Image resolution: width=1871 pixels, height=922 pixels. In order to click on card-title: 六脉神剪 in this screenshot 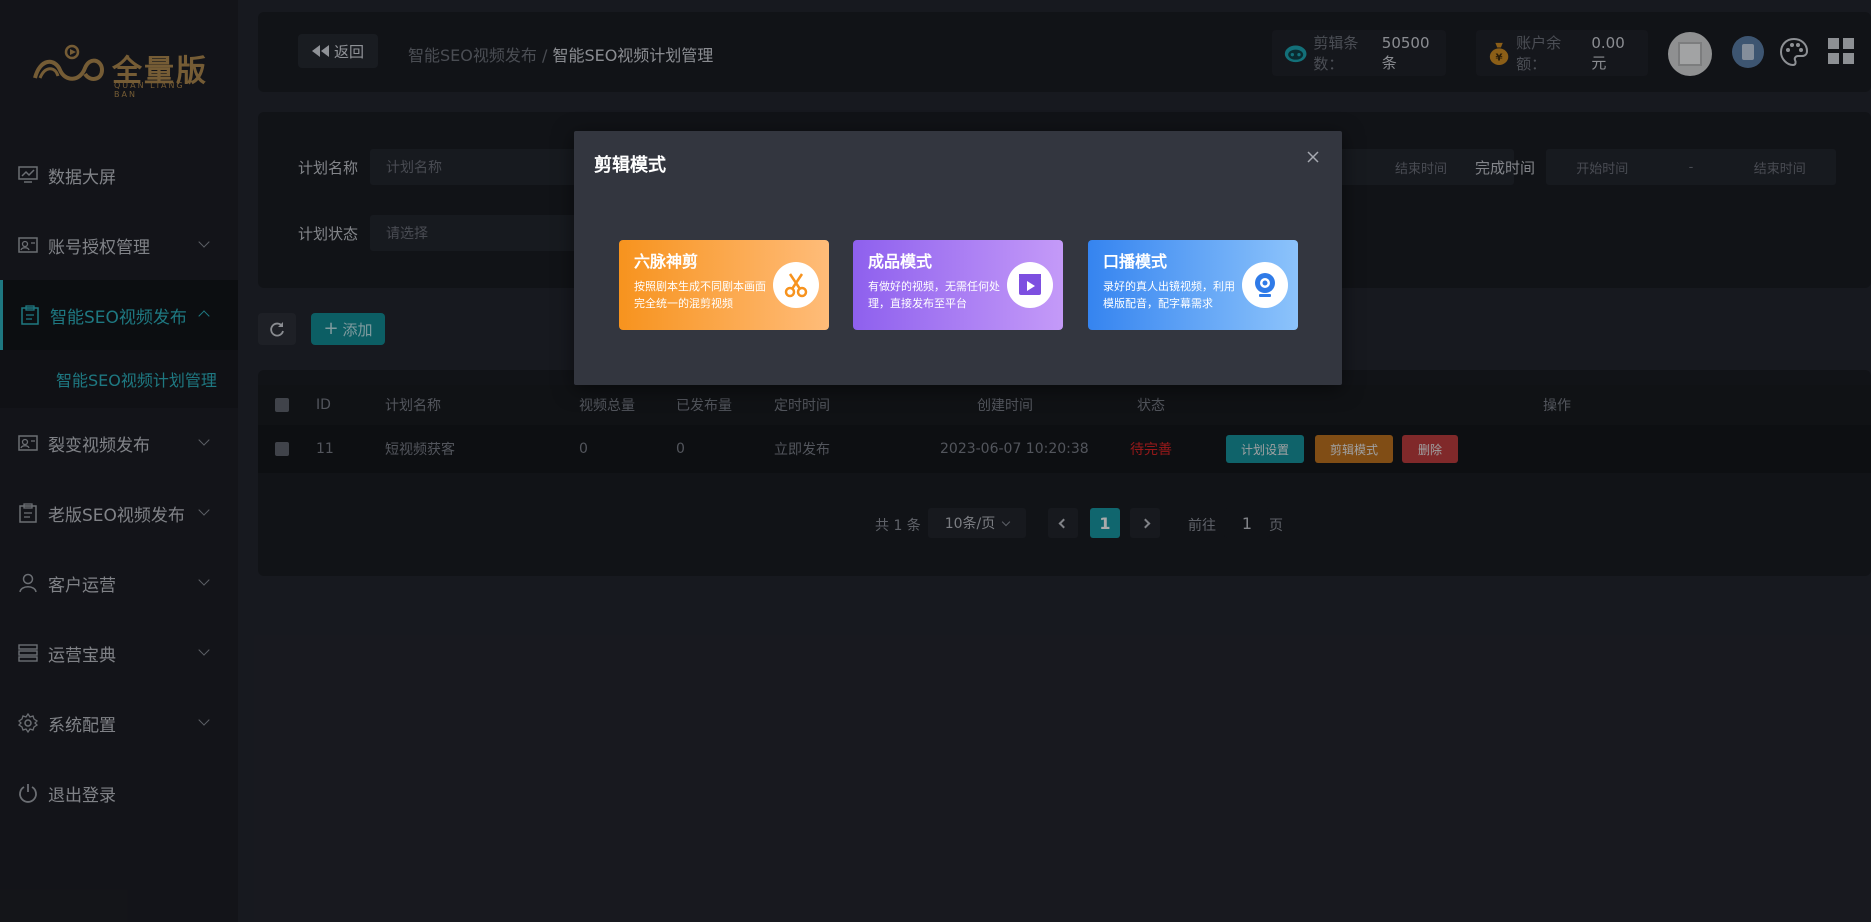, I will do `click(666, 261)`.